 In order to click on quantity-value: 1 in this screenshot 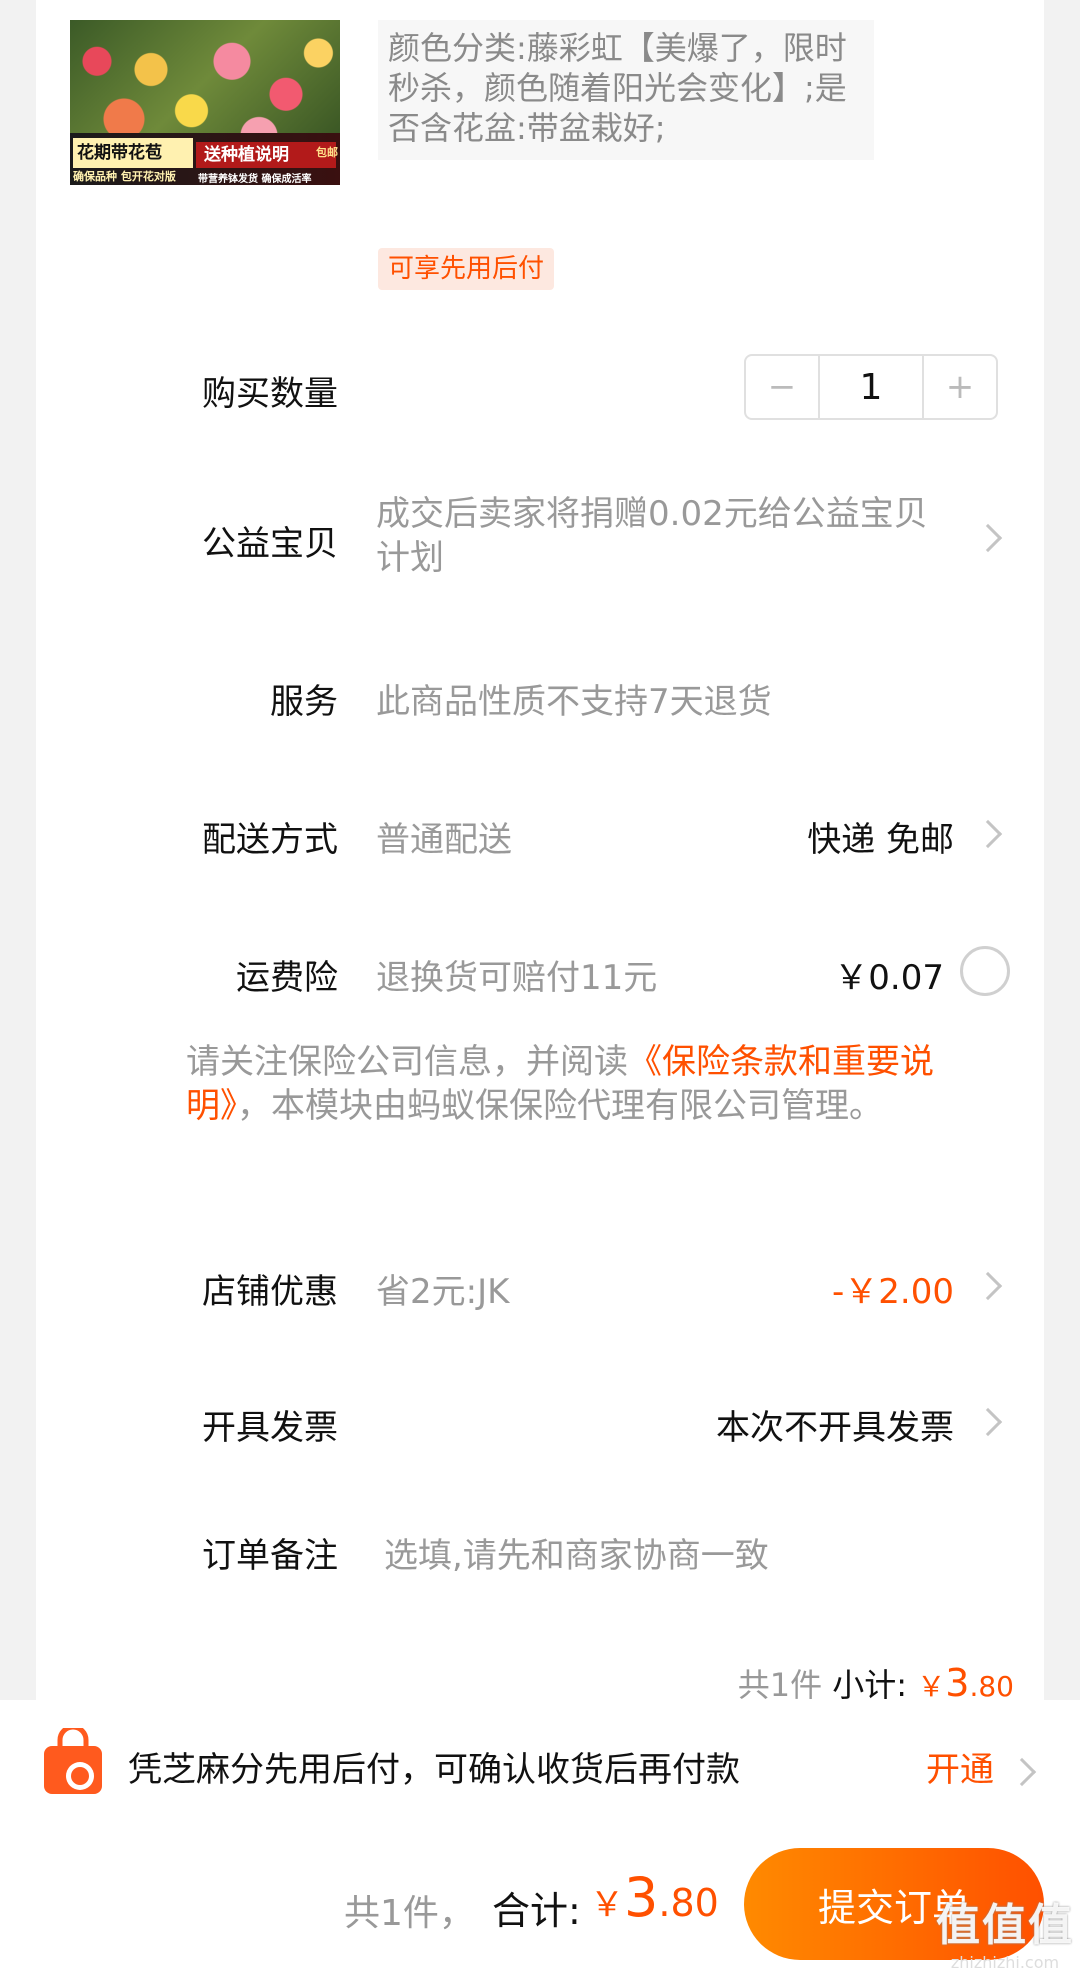, I will do `click(871, 387)`.